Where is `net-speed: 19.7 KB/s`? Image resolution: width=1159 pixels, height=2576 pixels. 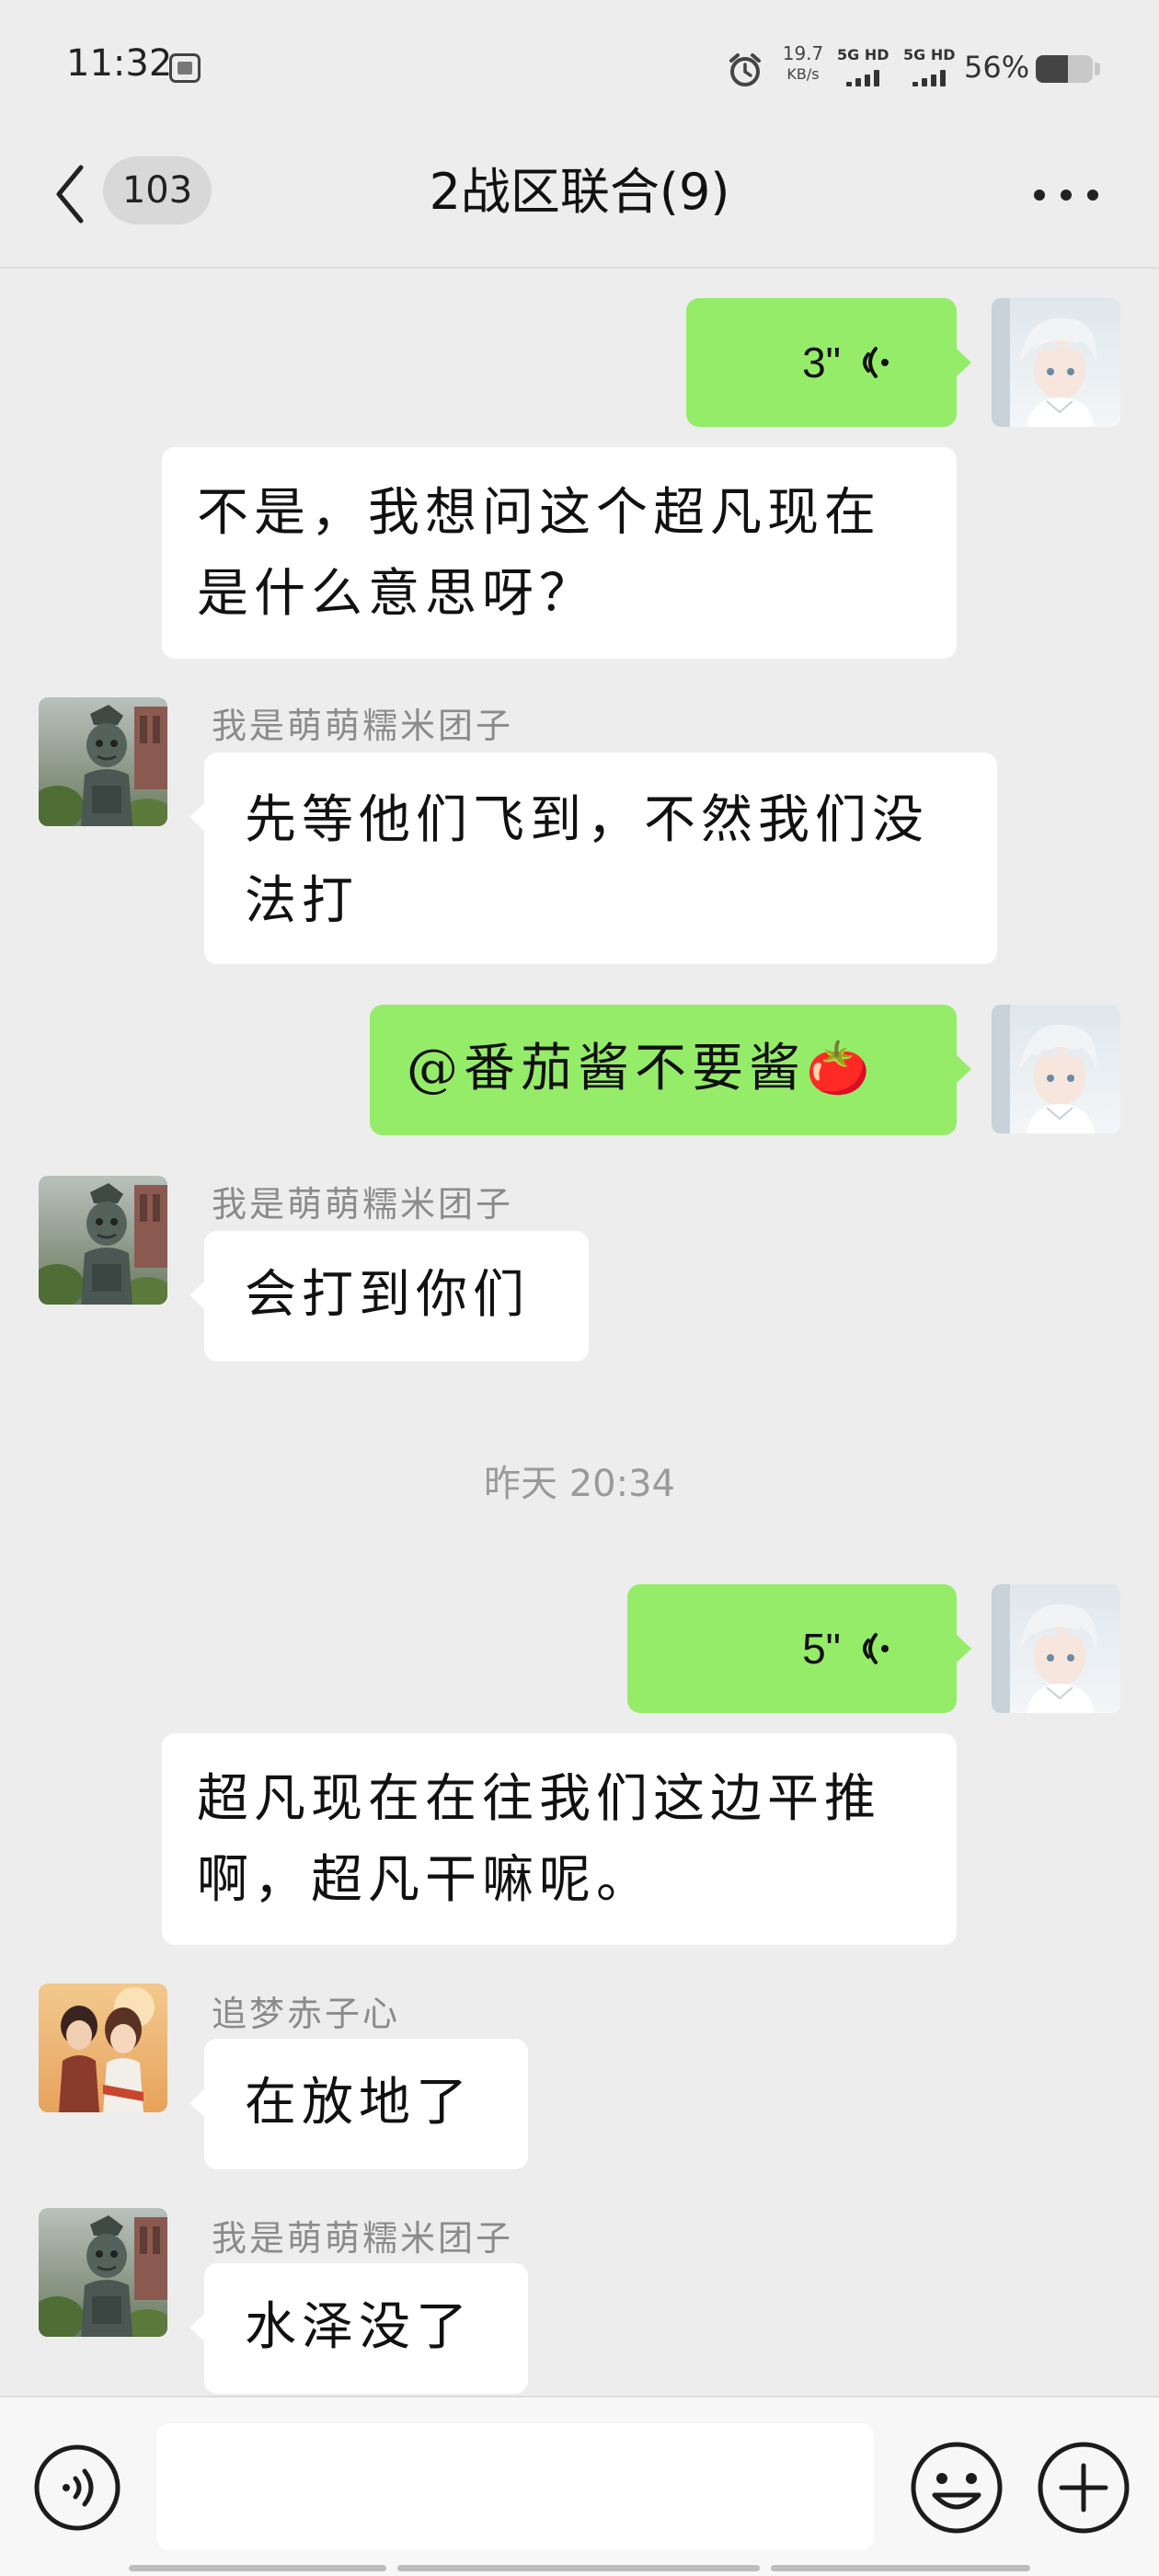 net-speed: 19.7 KB/s is located at coordinates (803, 63).